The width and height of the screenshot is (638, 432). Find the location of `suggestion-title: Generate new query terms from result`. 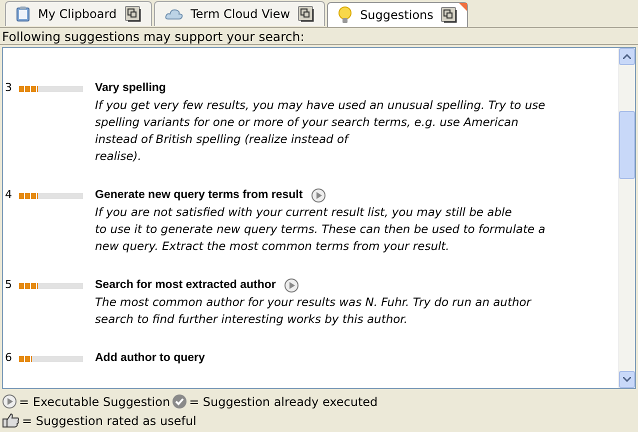

suggestion-title: Generate new query terms from result is located at coordinates (199, 195).